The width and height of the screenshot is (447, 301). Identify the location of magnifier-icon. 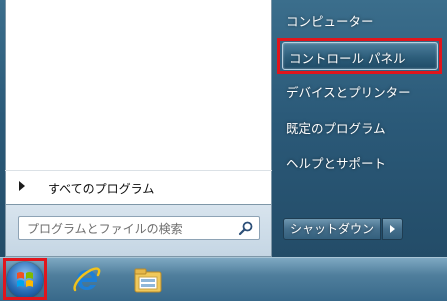
(246, 228).